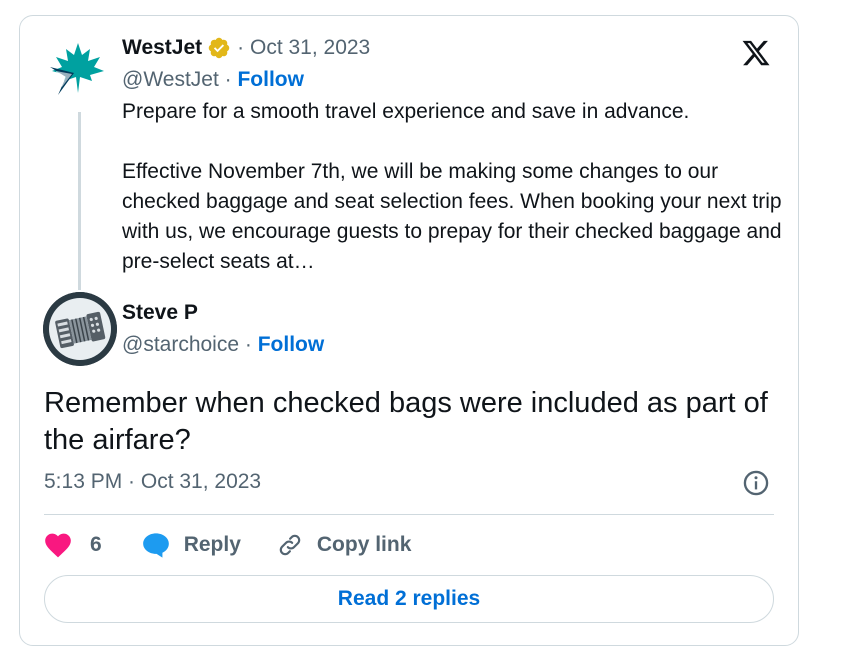  Describe the element at coordinates (58, 545) in the screenshot. I see `heart-icon` at that location.